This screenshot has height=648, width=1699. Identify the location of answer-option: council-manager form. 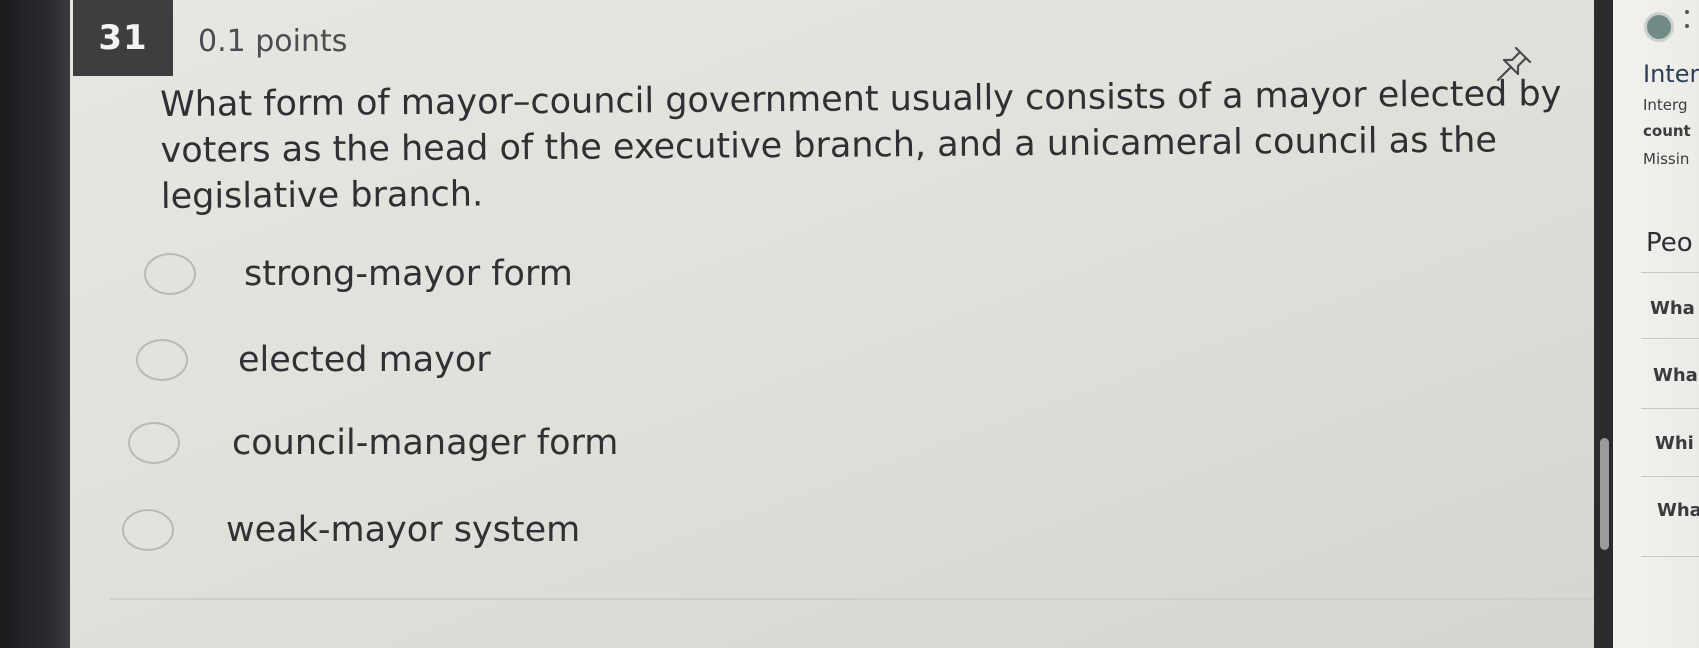
(373, 443).